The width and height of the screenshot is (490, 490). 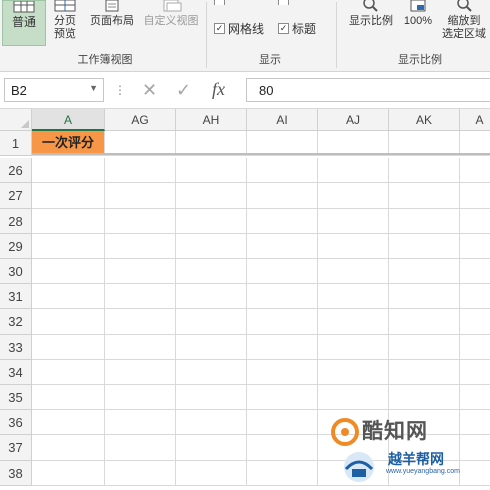 I want to click on custom-views-button: 自定义视图, so click(x=171, y=14).